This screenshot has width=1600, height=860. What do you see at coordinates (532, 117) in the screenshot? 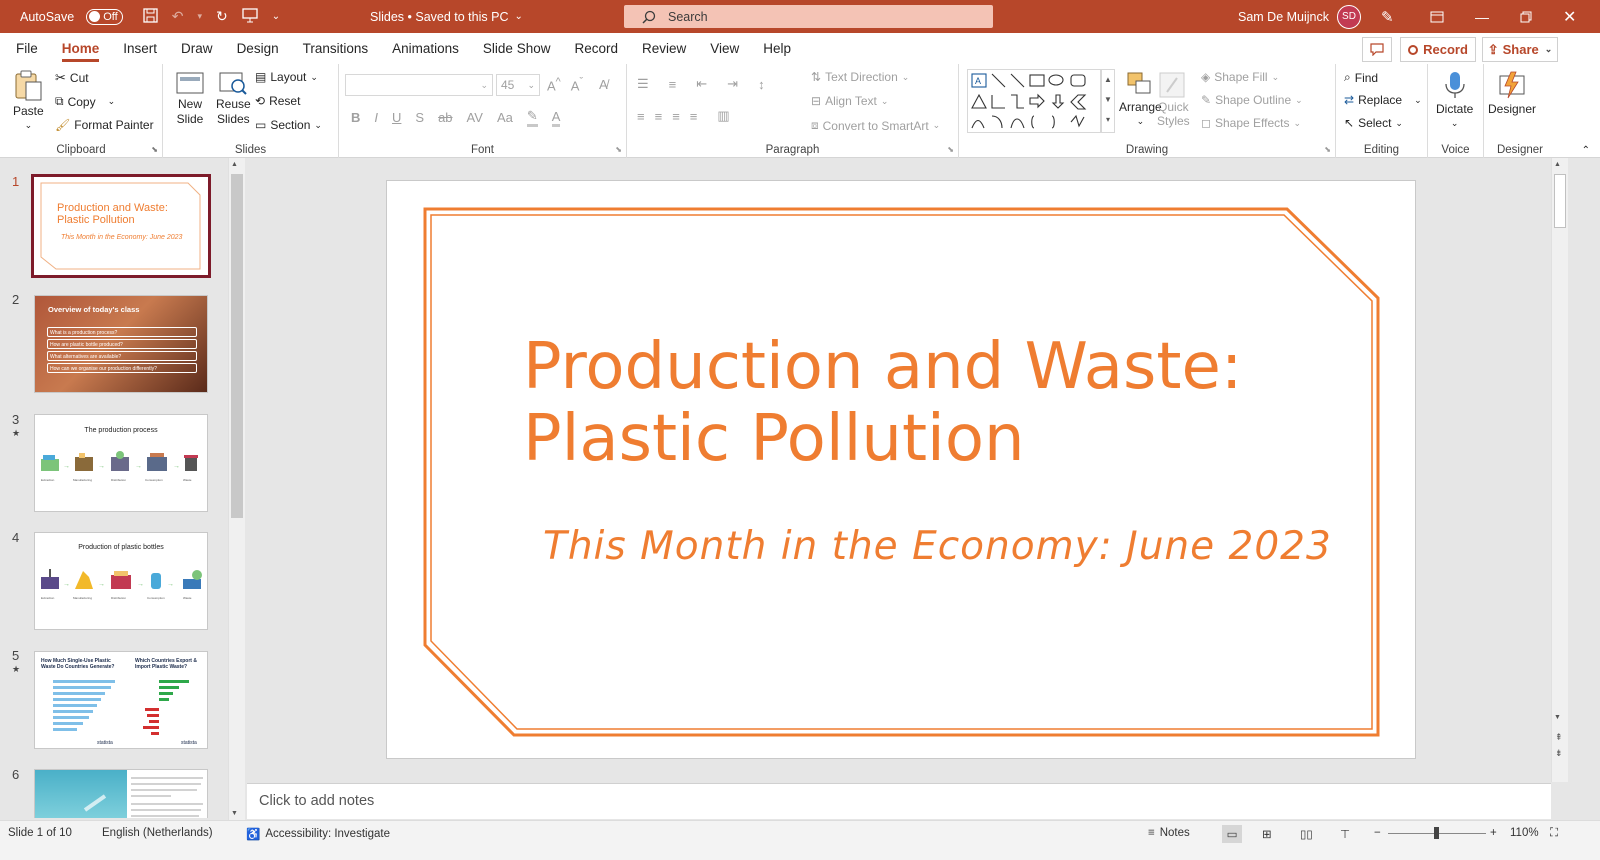
I see `highlight-icon: ✎` at bounding box center [532, 117].